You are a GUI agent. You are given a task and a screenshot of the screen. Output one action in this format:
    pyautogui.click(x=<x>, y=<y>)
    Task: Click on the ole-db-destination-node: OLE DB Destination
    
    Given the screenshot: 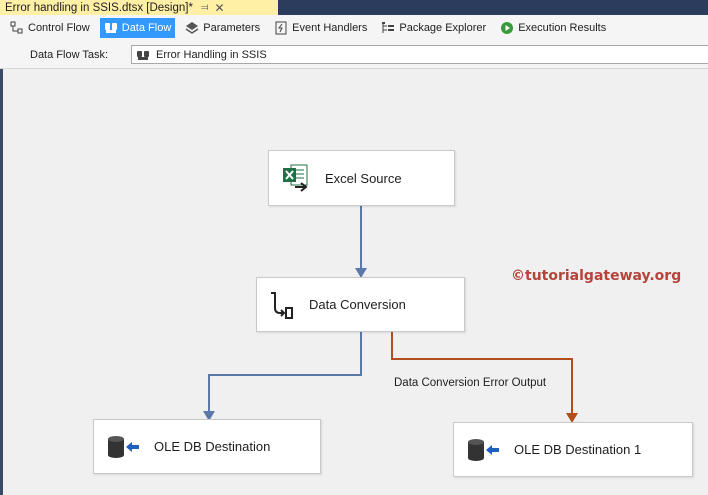 What is the action you would take?
    pyautogui.click(x=207, y=446)
    